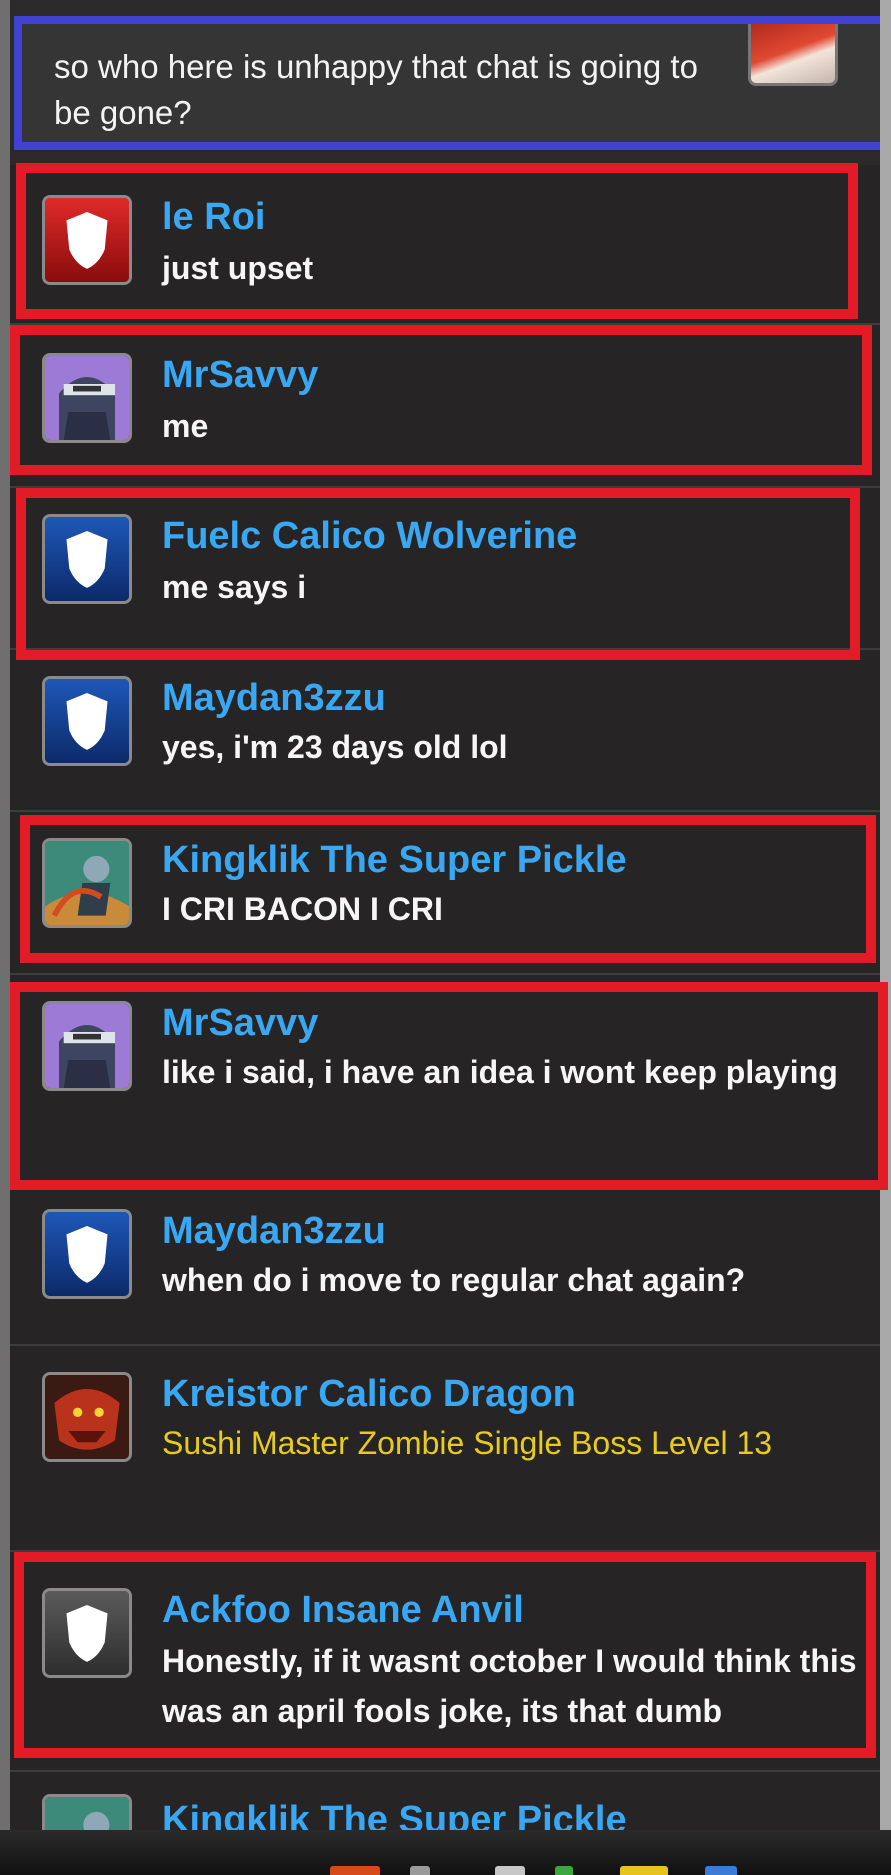 Image resolution: width=891 pixels, height=1875 pixels. I want to click on username: Ackfoo Insane Anvil, so click(343, 1610).